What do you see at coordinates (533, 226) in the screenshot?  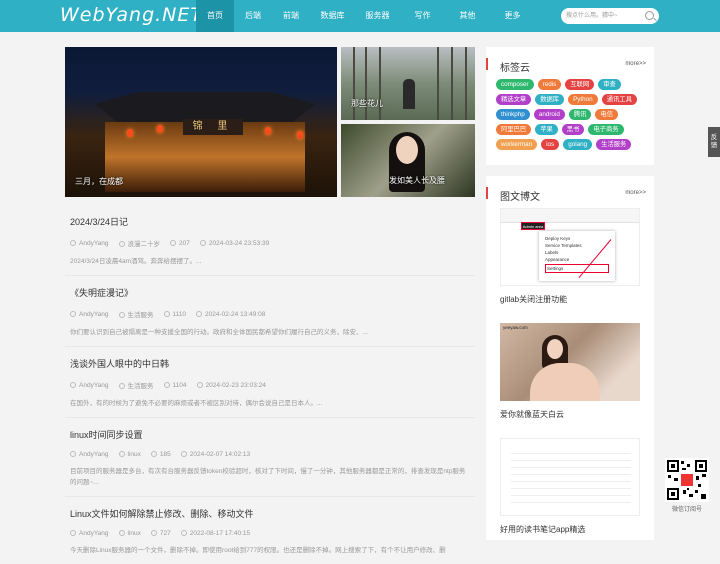 I see `menu-admin-area: Admin area` at bounding box center [533, 226].